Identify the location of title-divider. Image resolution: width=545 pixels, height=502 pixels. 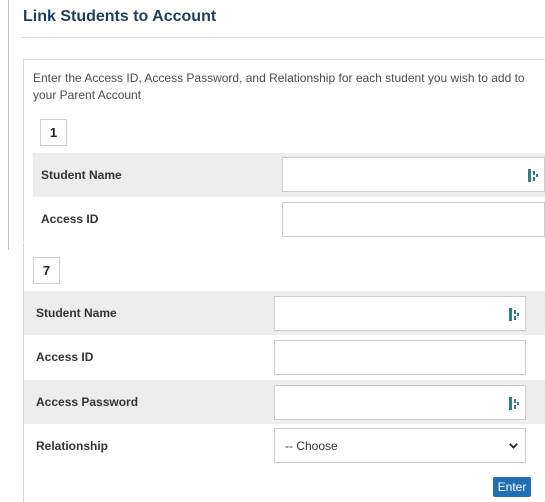
(283, 37).